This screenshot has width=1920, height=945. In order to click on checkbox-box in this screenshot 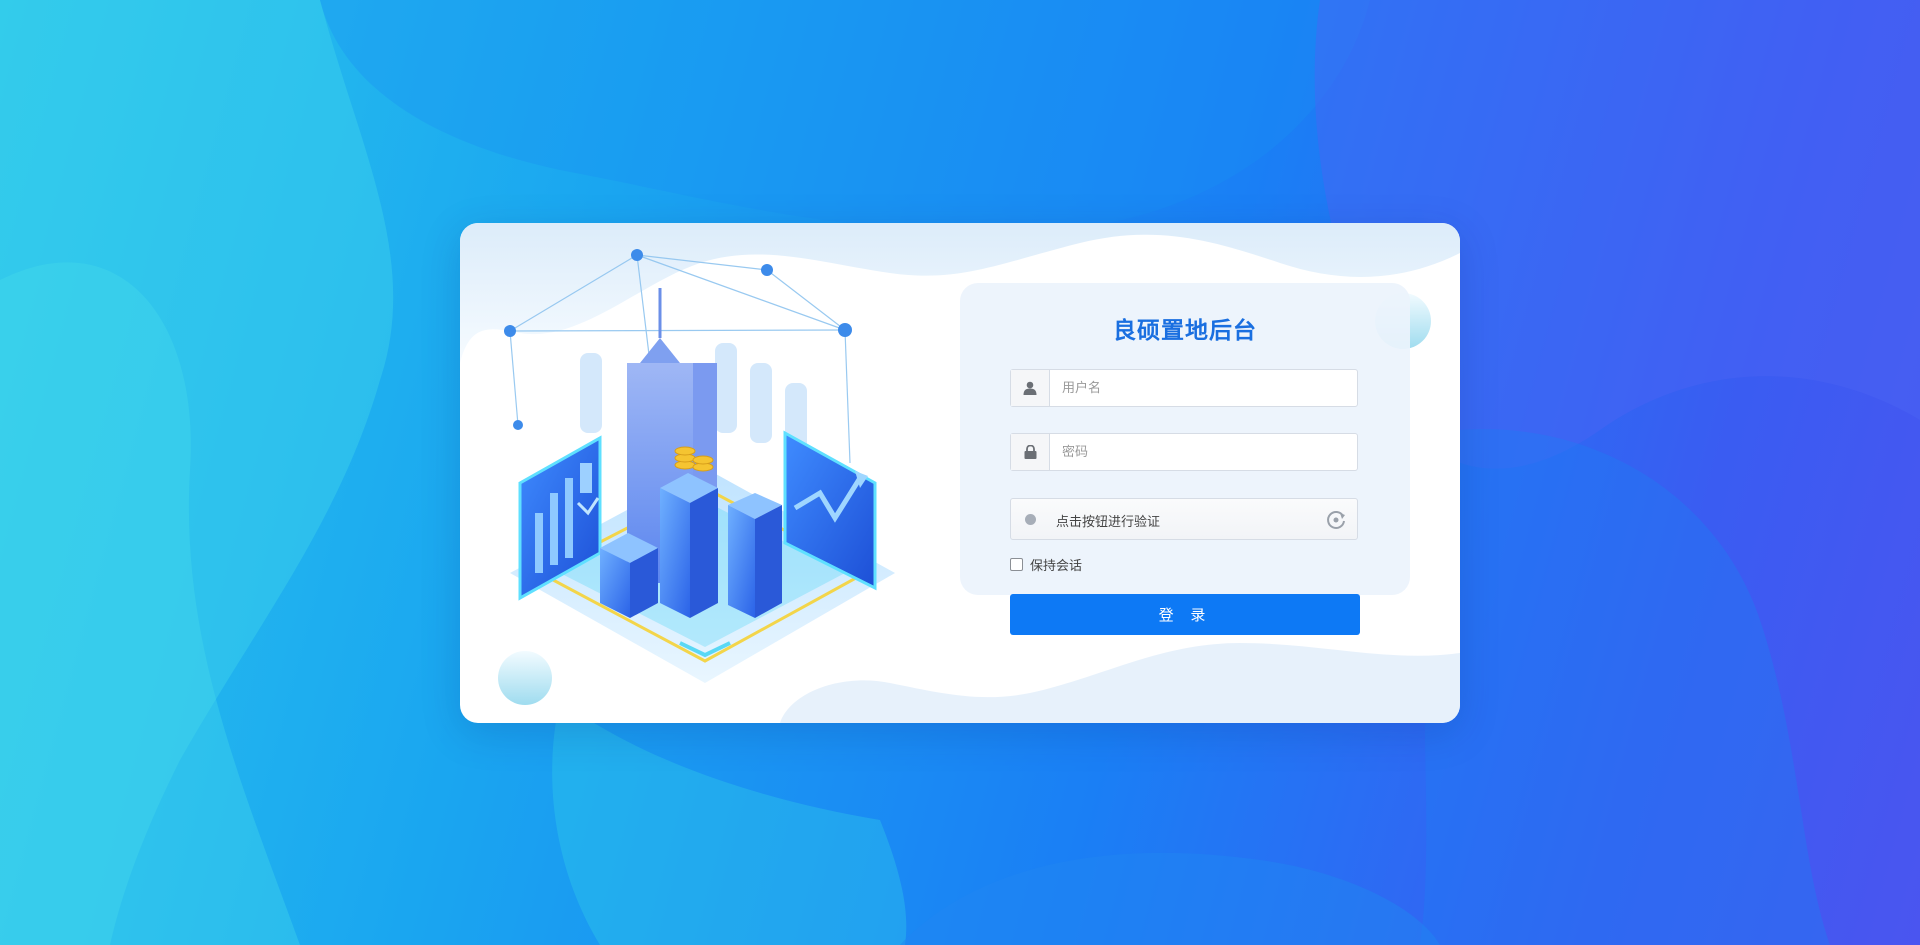, I will do `click(1016, 564)`.